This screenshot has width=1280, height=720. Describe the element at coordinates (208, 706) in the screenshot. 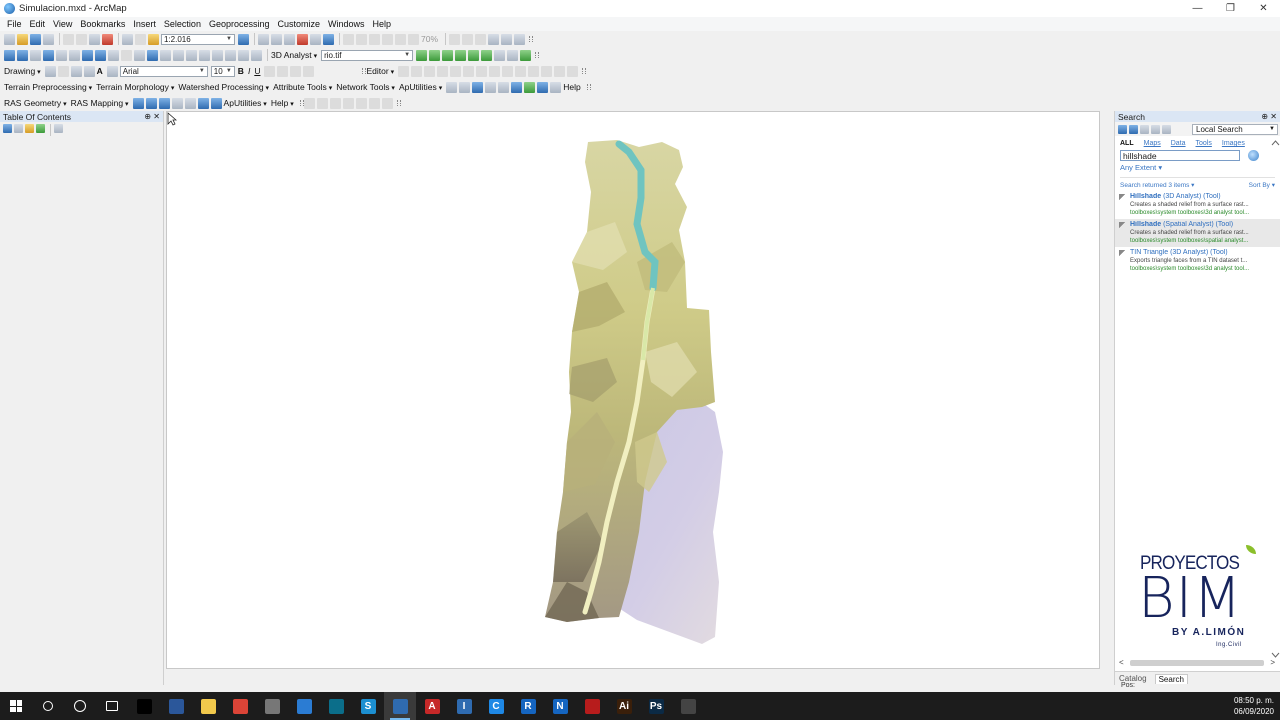

I see `folder-icon` at that location.